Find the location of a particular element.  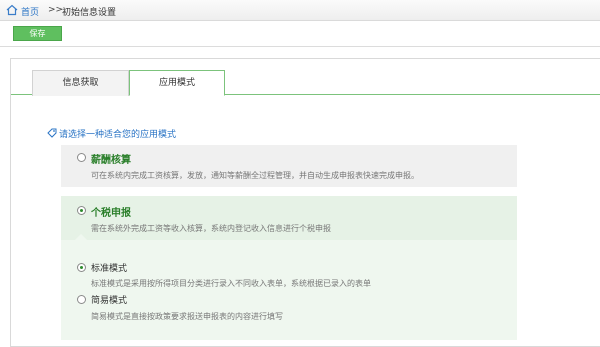

toolbar: 保存 is located at coordinates (300, 34).